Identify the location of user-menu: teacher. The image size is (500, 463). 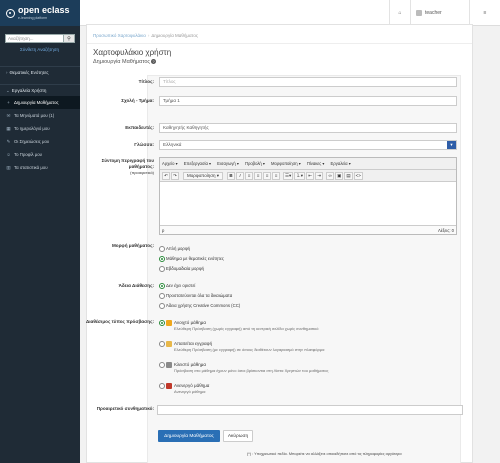
(439, 13).